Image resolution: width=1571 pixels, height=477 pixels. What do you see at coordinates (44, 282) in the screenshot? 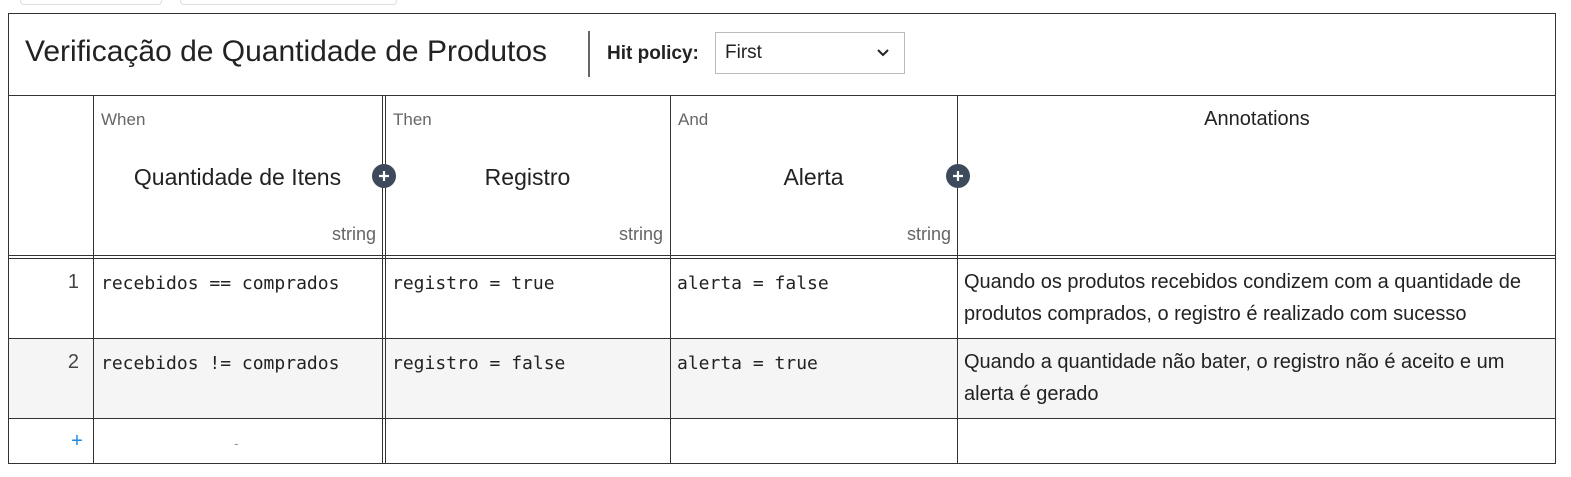
I see `row-number: 1` at bounding box center [44, 282].